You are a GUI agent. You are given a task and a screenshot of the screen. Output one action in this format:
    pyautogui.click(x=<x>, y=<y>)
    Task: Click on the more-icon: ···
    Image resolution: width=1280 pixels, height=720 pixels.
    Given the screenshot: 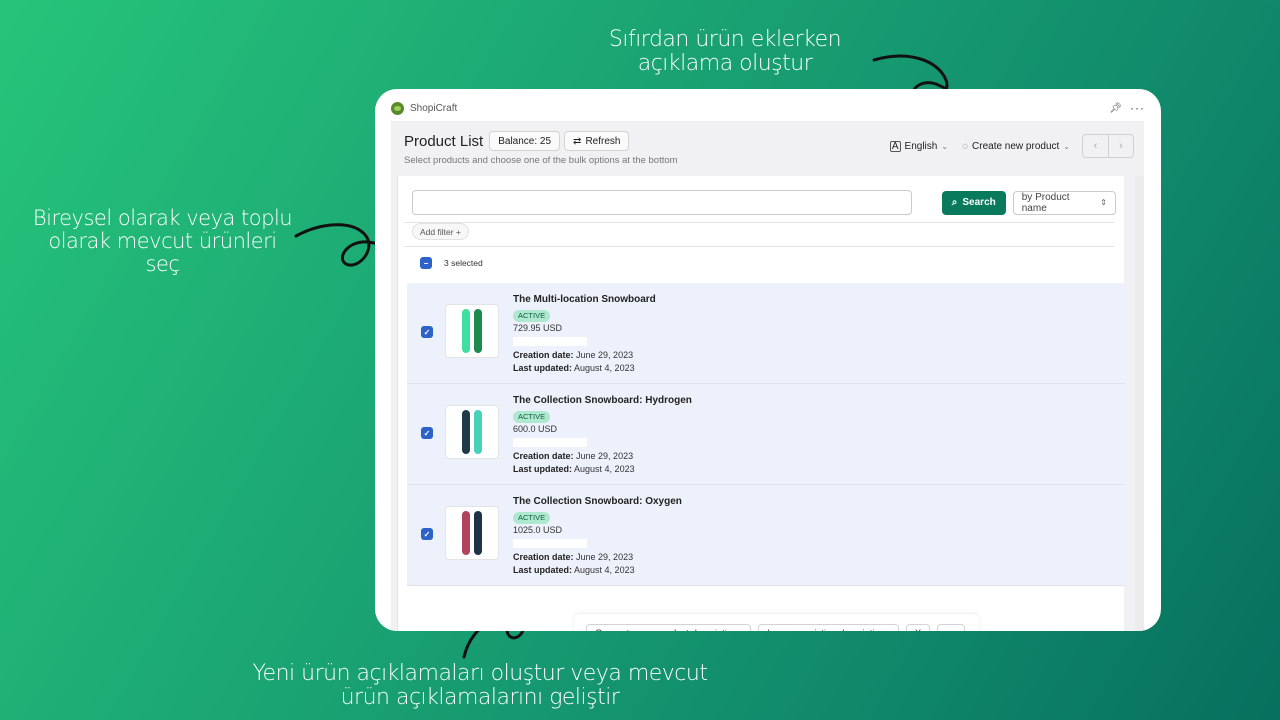 What is the action you would take?
    pyautogui.click(x=1137, y=108)
    